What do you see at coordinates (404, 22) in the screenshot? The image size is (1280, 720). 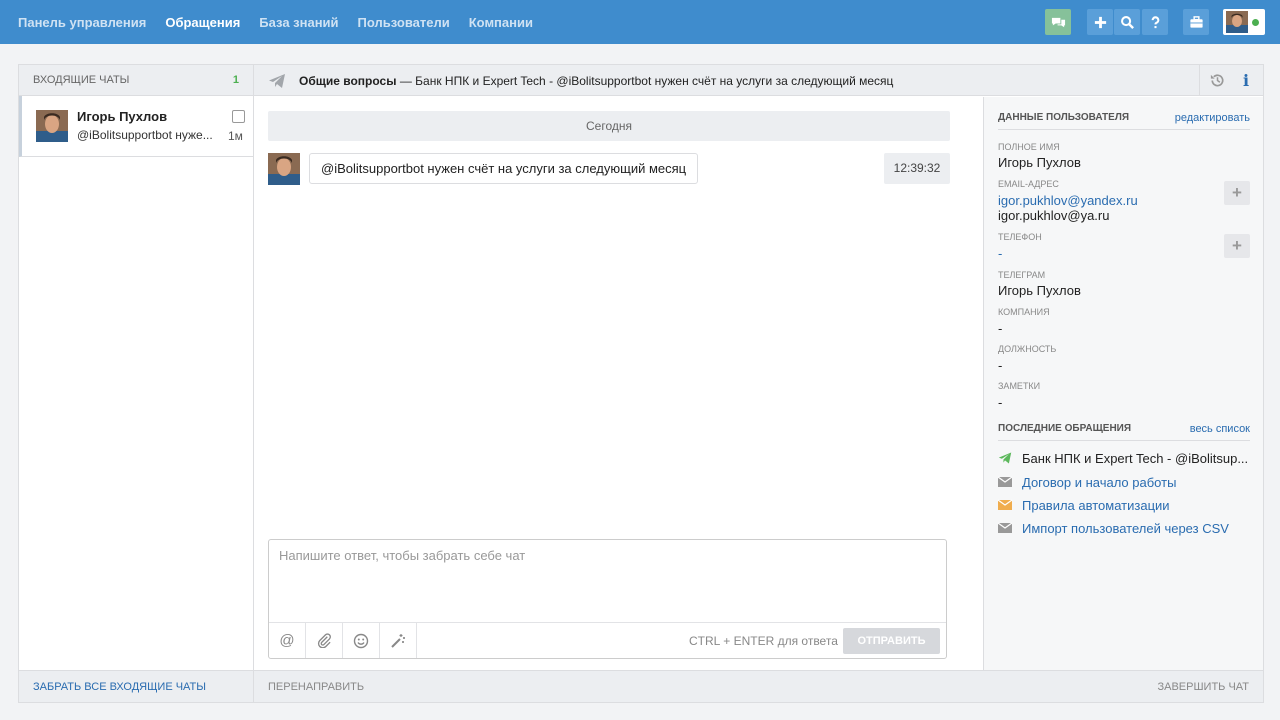 I see `nav-users: Пользователи` at bounding box center [404, 22].